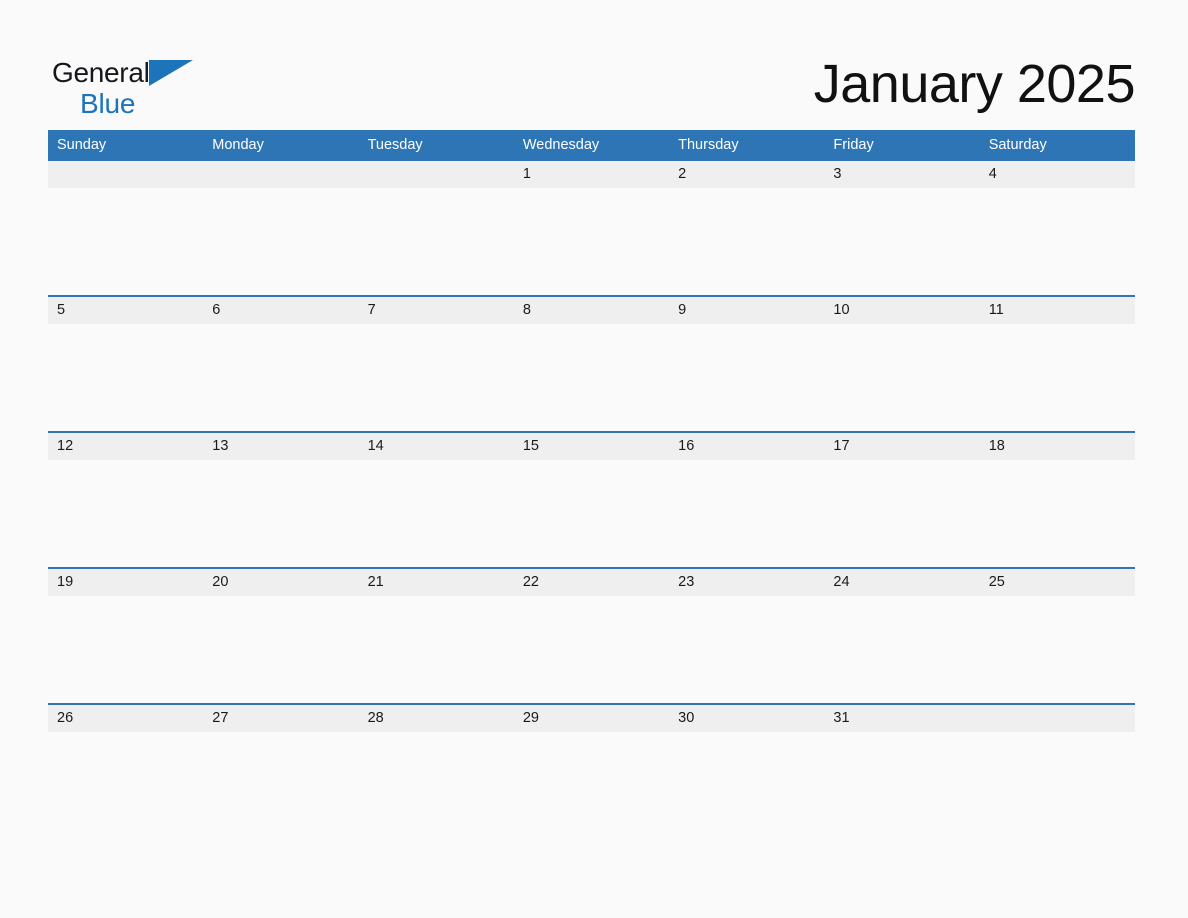 The height and width of the screenshot is (918, 1188). What do you see at coordinates (125, 446) in the screenshot?
I see `day-cell-number: 12` at bounding box center [125, 446].